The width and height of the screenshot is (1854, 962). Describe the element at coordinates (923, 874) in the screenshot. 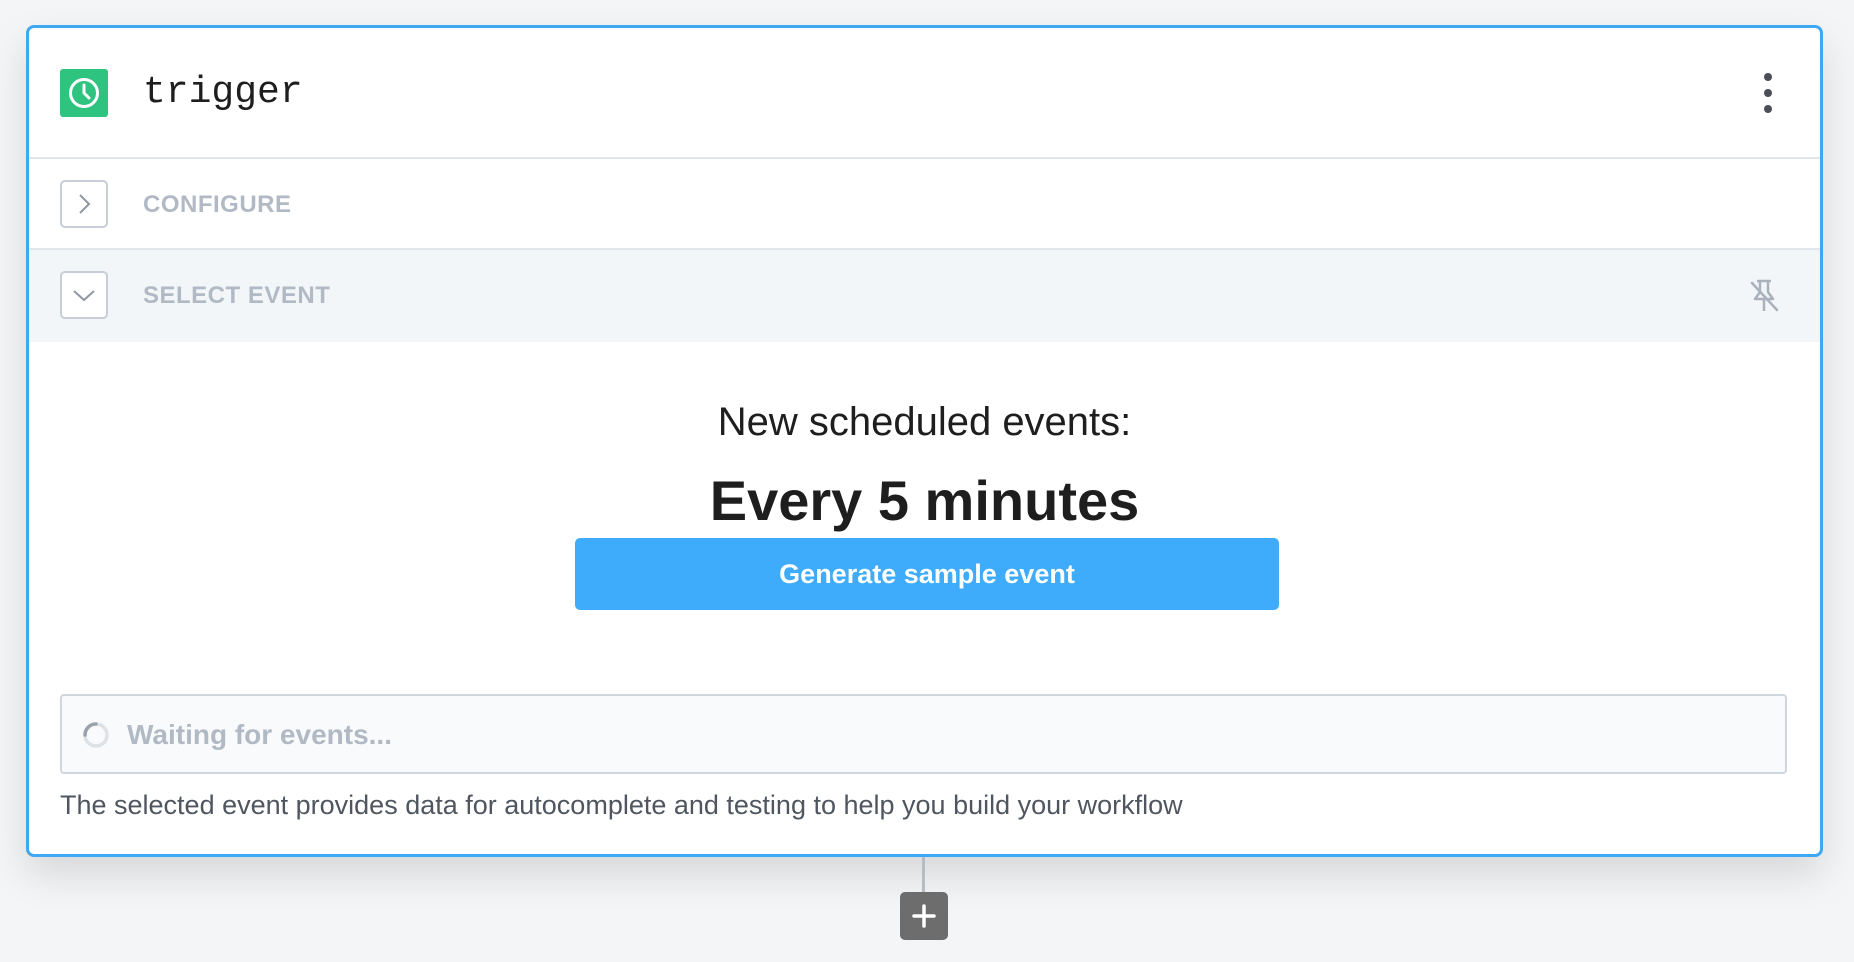

I see `step-connector-line` at that location.